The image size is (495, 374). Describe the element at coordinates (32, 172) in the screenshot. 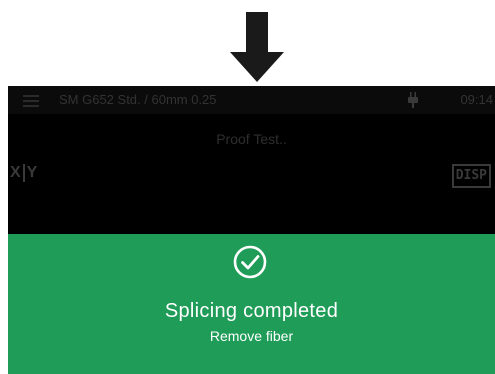

I see `y-view-label: Y` at that location.